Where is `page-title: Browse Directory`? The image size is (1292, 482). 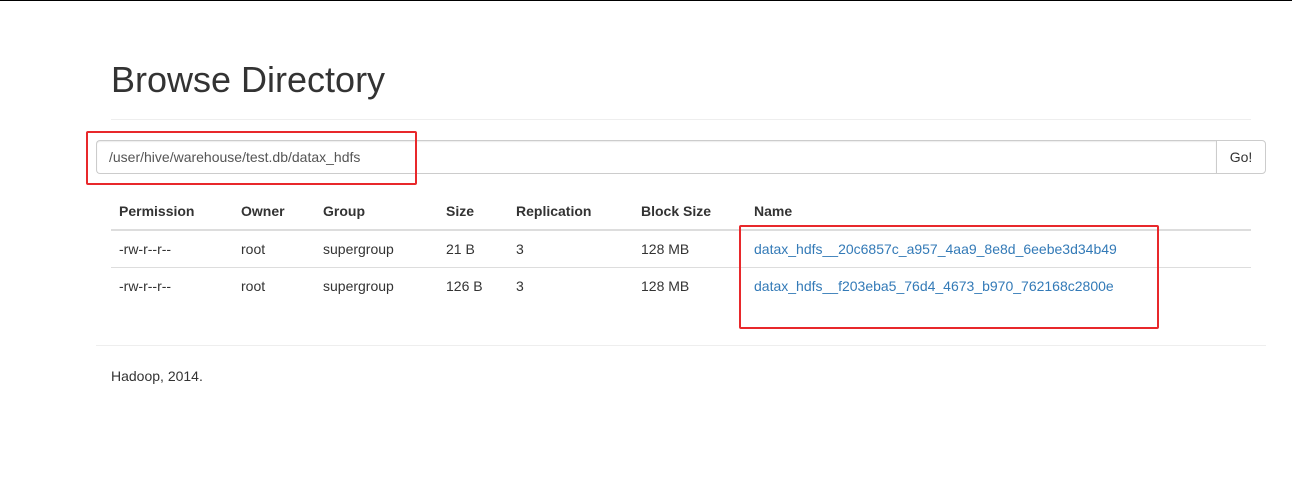
page-title: Browse Directory is located at coordinates (248, 79).